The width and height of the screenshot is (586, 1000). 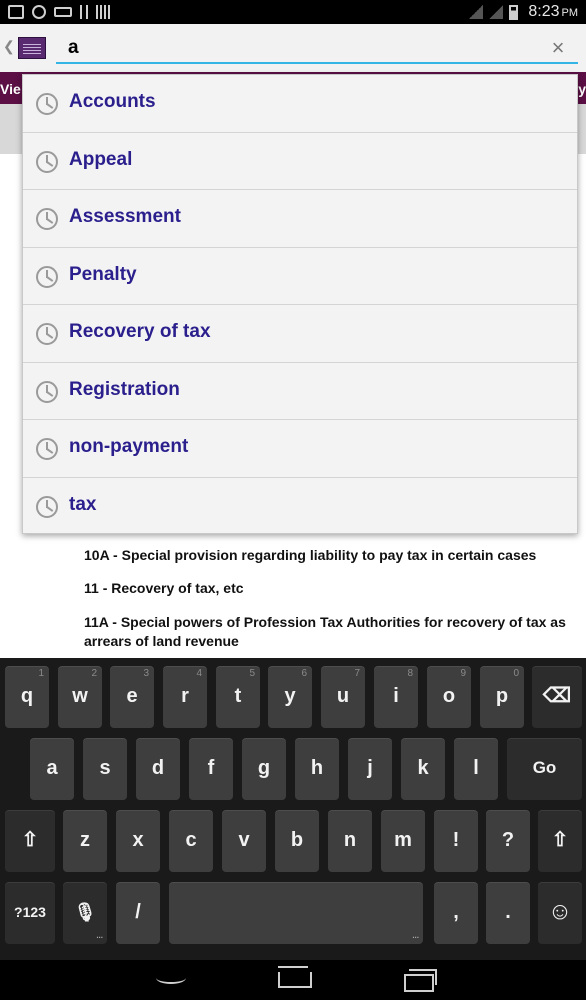 What do you see at coordinates (456, 913) in the screenshot?
I see `key-comma: ,` at bounding box center [456, 913].